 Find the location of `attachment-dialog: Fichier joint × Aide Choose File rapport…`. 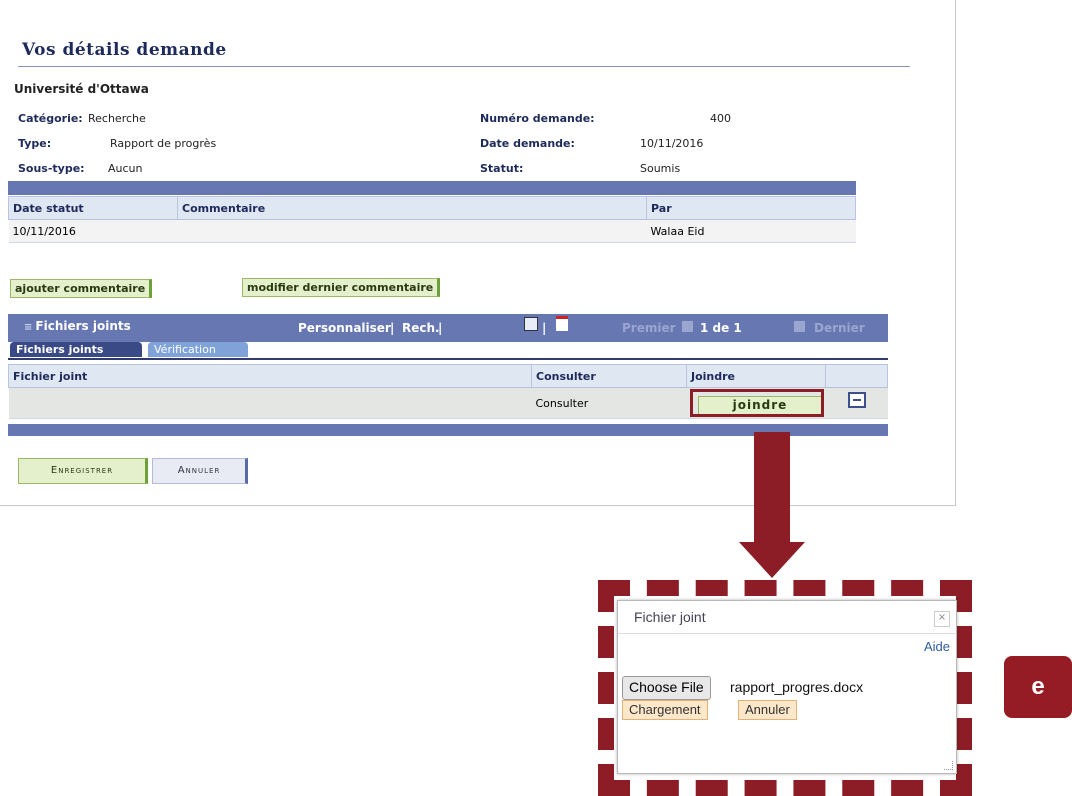

attachment-dialog: Fichier joint × Aide Choose File rapport… is located at coordinates (787, 687).